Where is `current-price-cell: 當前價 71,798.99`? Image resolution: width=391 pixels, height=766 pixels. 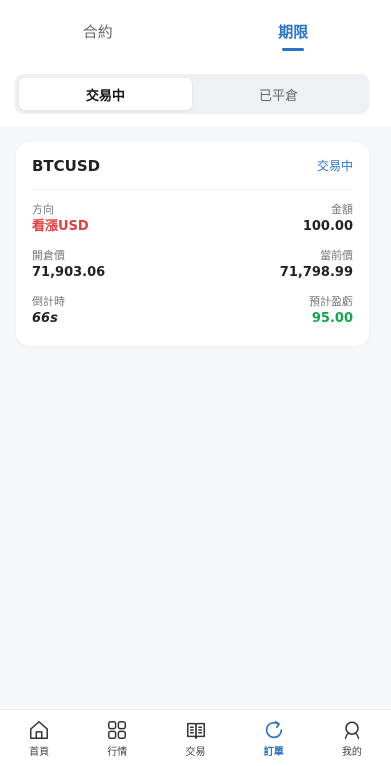 current-price-cell: 當前價 71,798.99 is located at coordinates (316, 265).